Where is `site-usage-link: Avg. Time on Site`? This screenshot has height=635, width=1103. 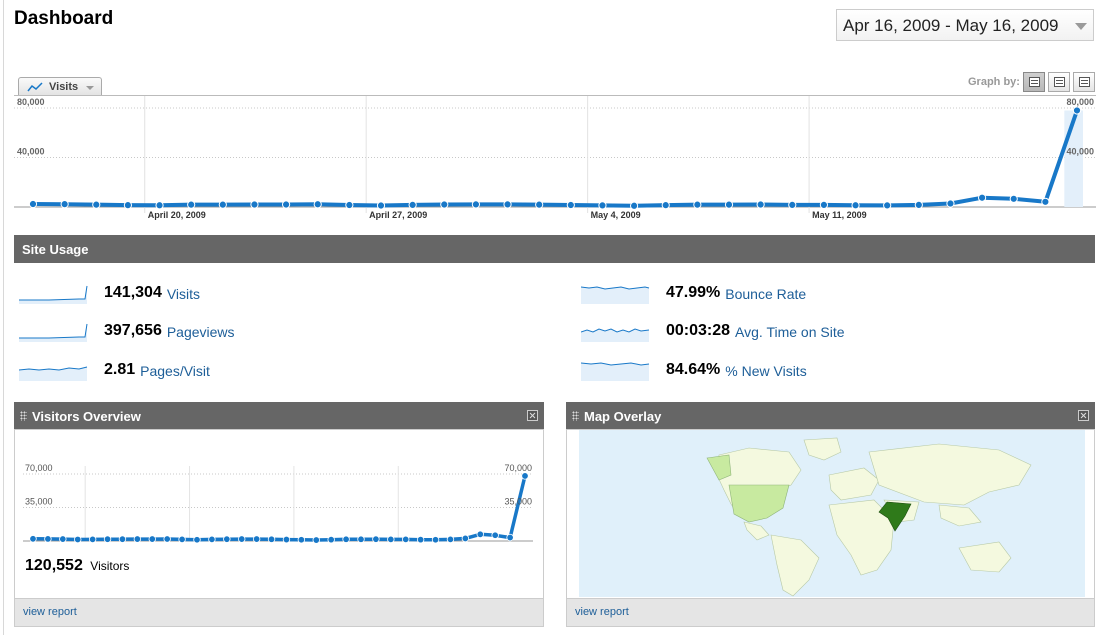 site-usage-link: Avg. Time on Site is located at coordinates (789, 332).